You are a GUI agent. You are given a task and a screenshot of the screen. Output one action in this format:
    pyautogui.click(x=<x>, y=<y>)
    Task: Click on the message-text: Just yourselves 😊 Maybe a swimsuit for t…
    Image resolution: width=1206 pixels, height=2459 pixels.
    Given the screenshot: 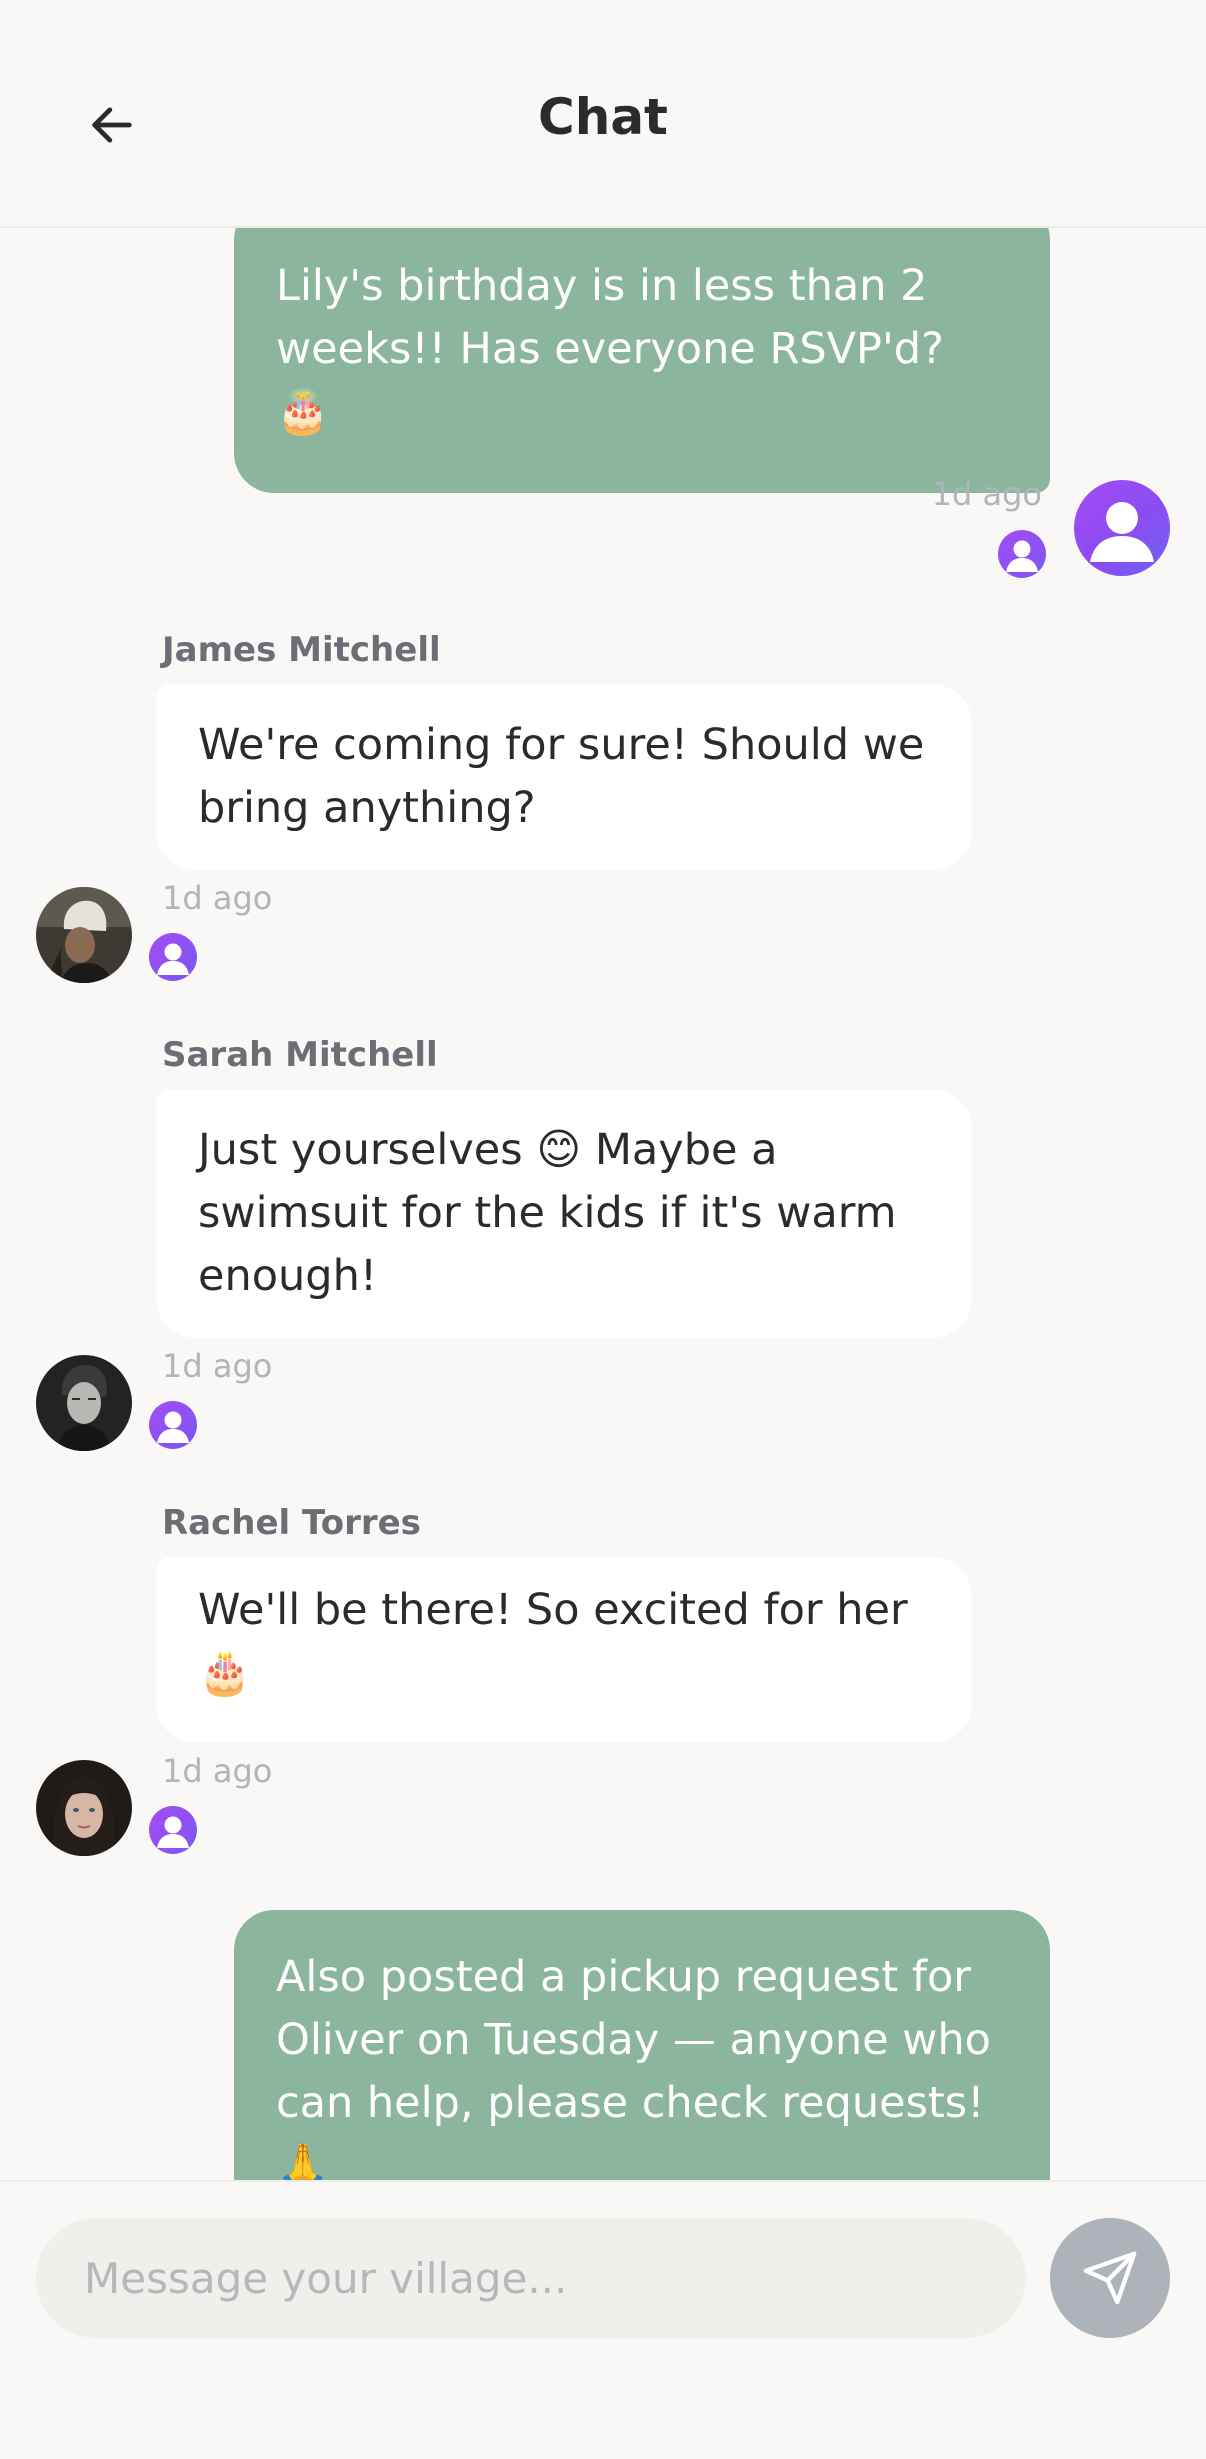 What is the action you would take?
    pyautogui.click(x=547, y=1213)
    